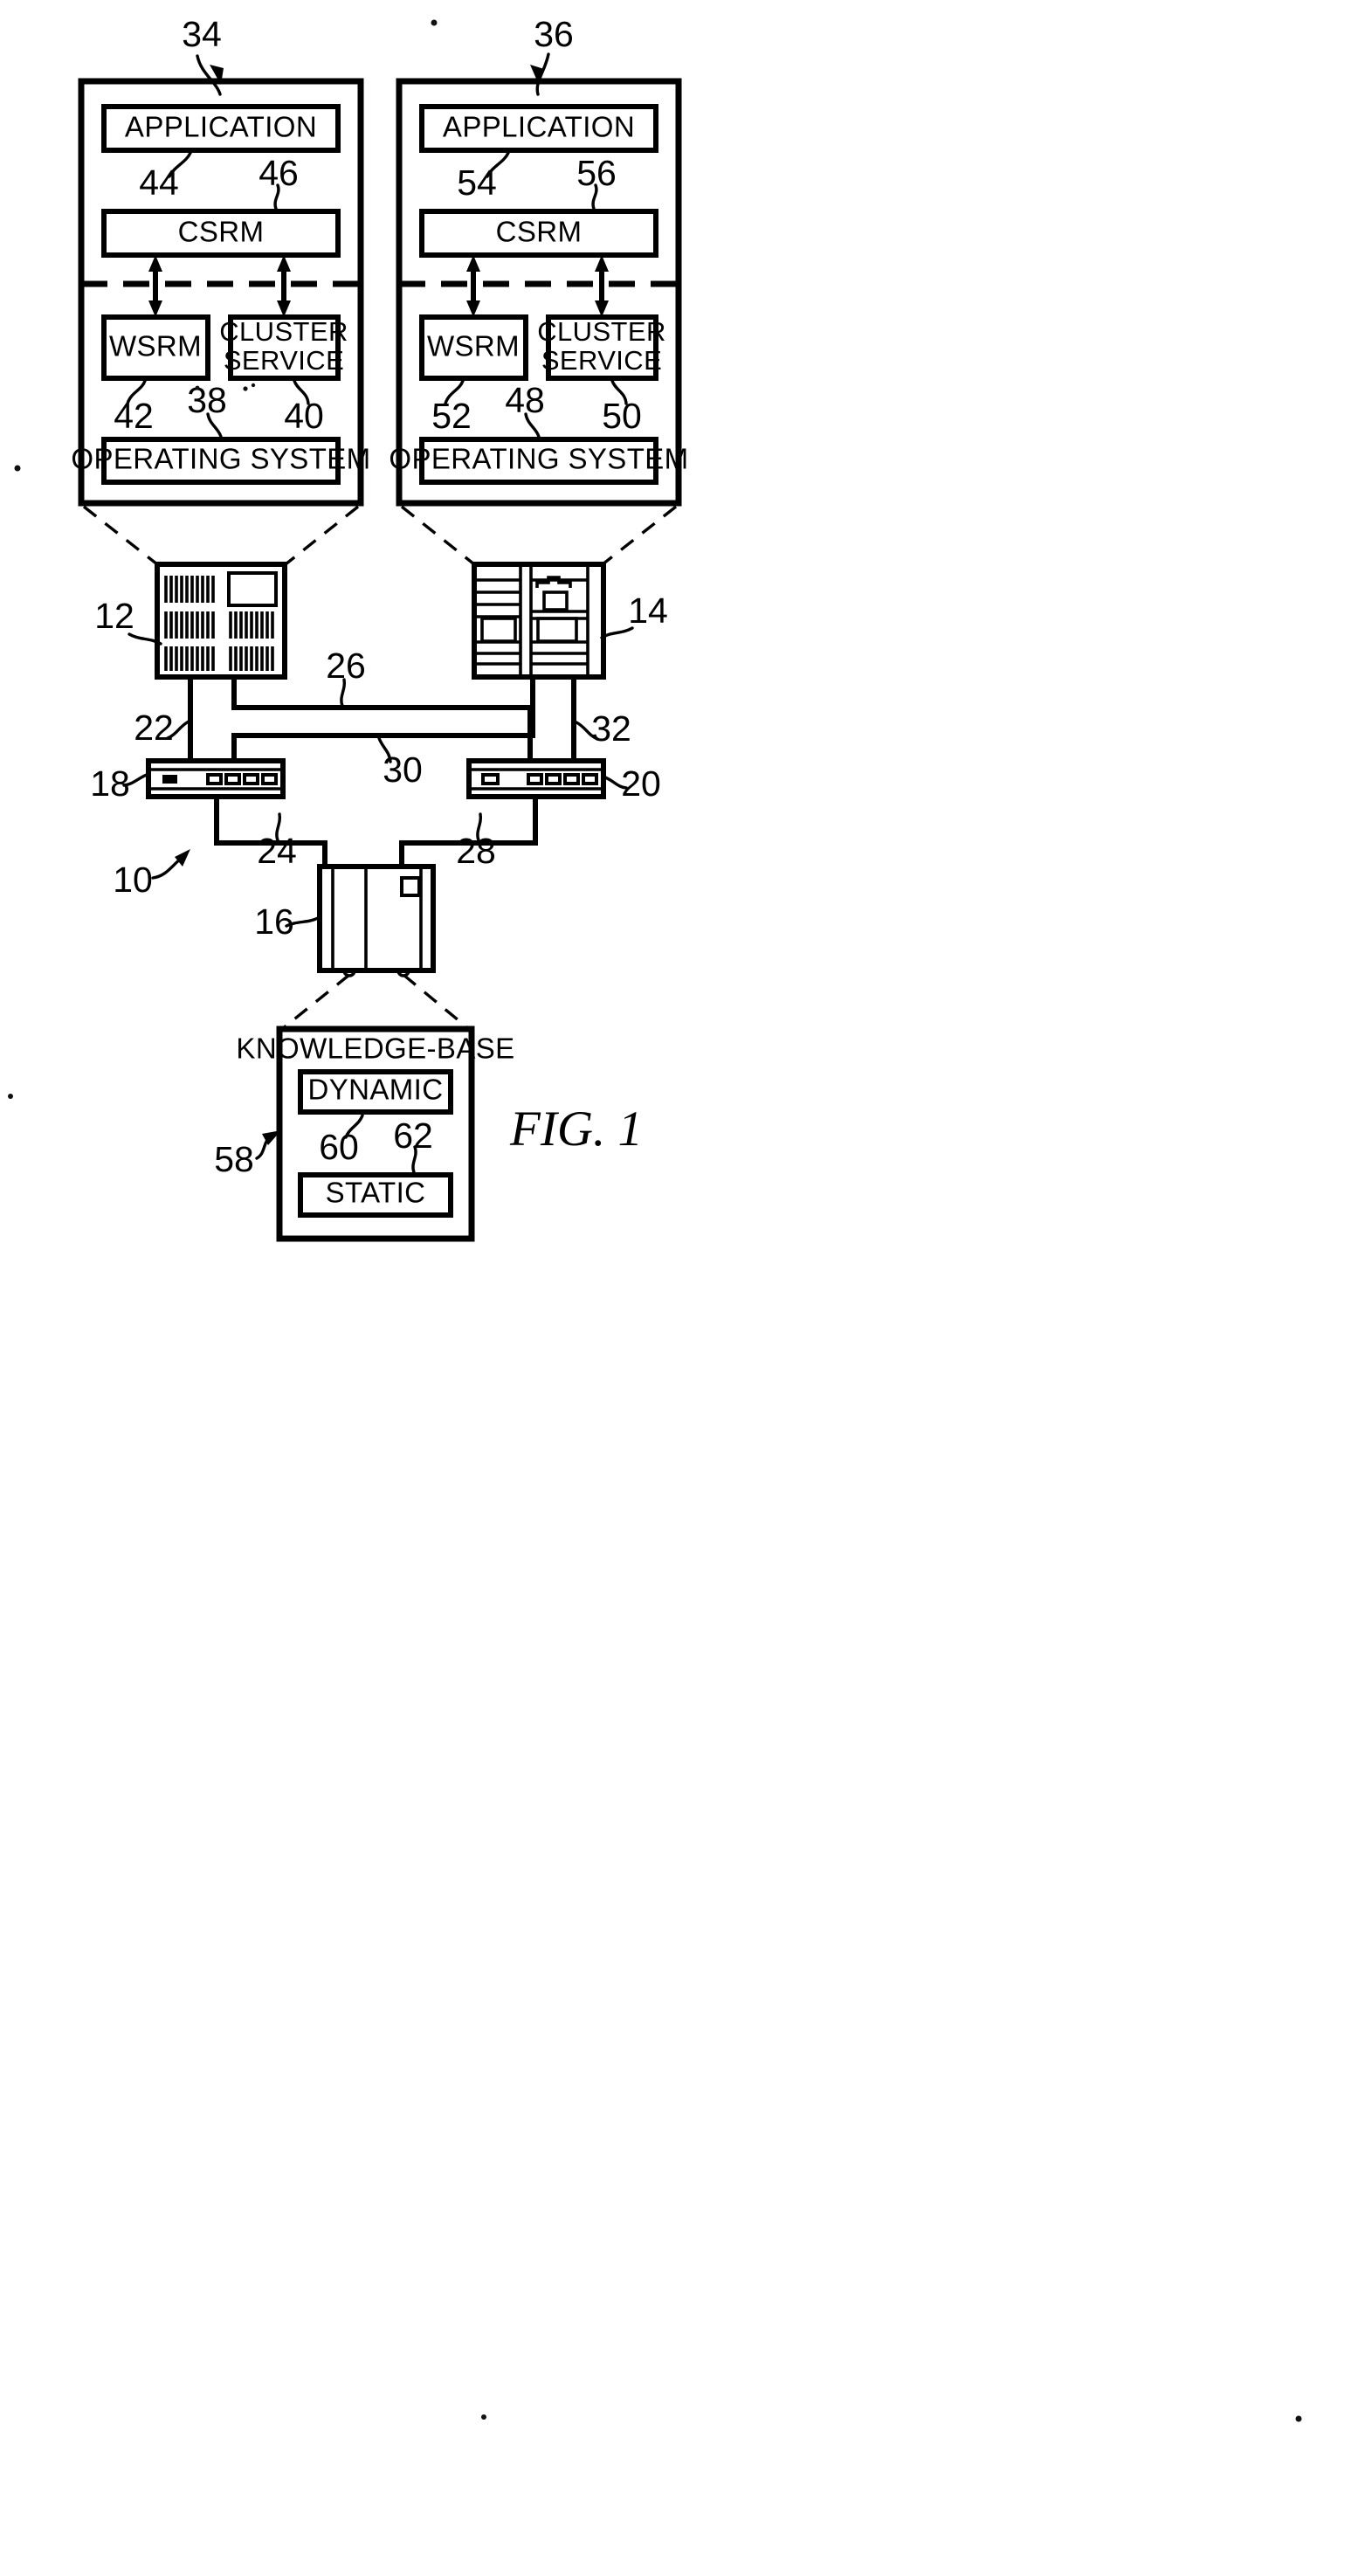 The width and height of the screenshot is (1365, 2576). Describe the element at coordinates (570, 621) in the screenshot. I see `server-right-icon: 14` at that location.